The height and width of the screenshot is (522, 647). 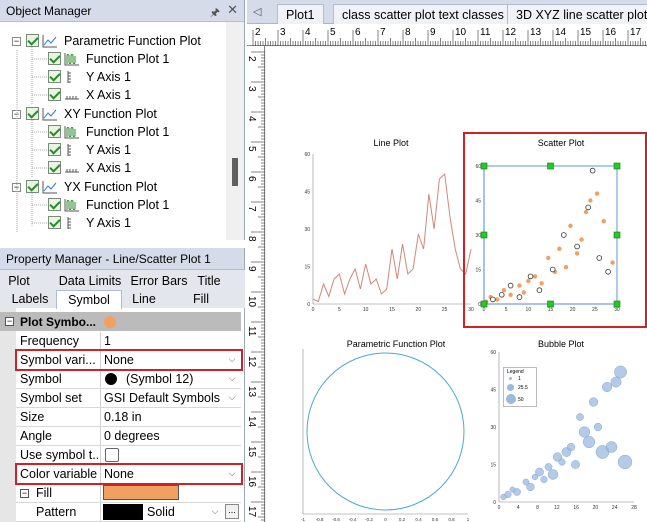 What do you see at coordinates (252, 482) in the screenshot?
I see `ruler-label: 16` at bounding box center [252, 482].